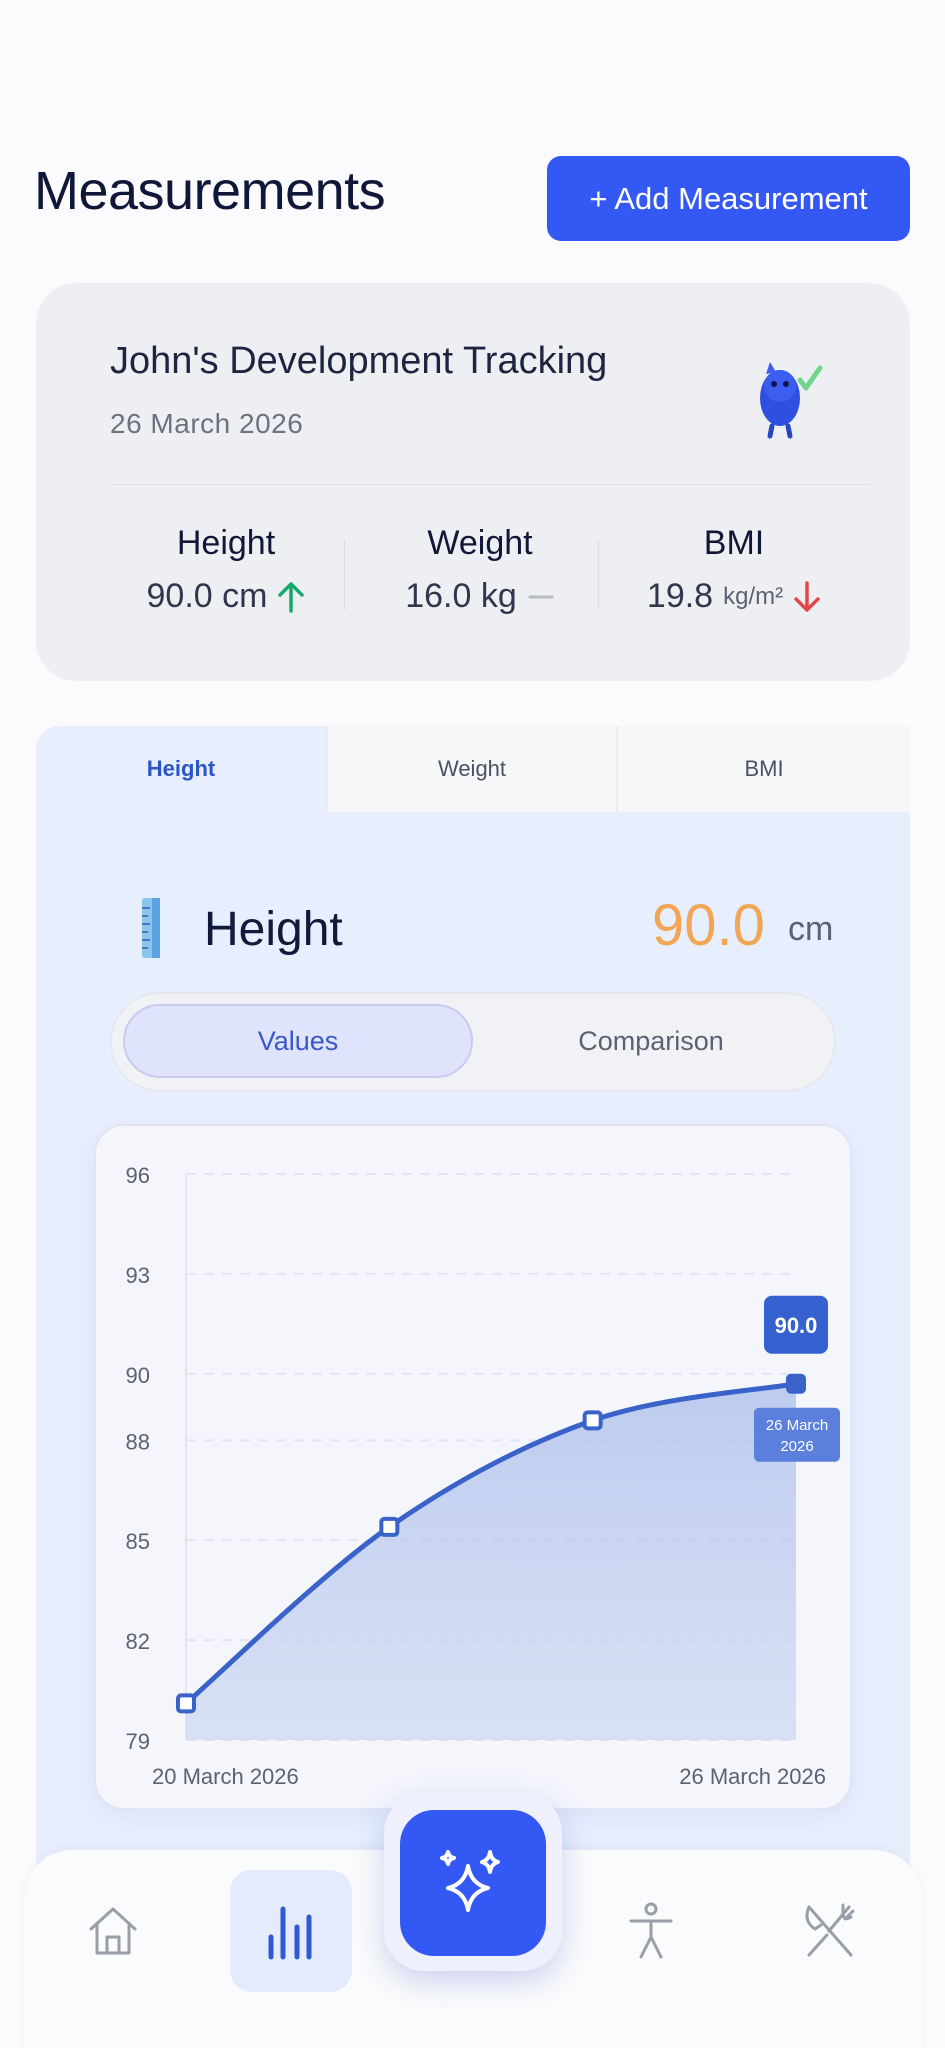 Image resolution: width=945 pixels, height=2048 pixels. I want to click on ai-assistant-button, so click(473, 1883).